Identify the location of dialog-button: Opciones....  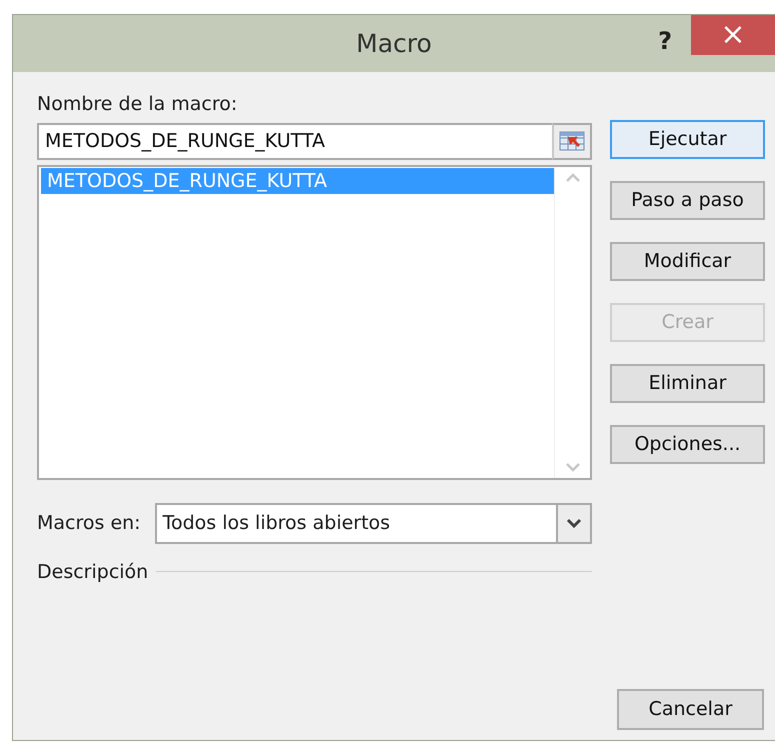
(687, 444).